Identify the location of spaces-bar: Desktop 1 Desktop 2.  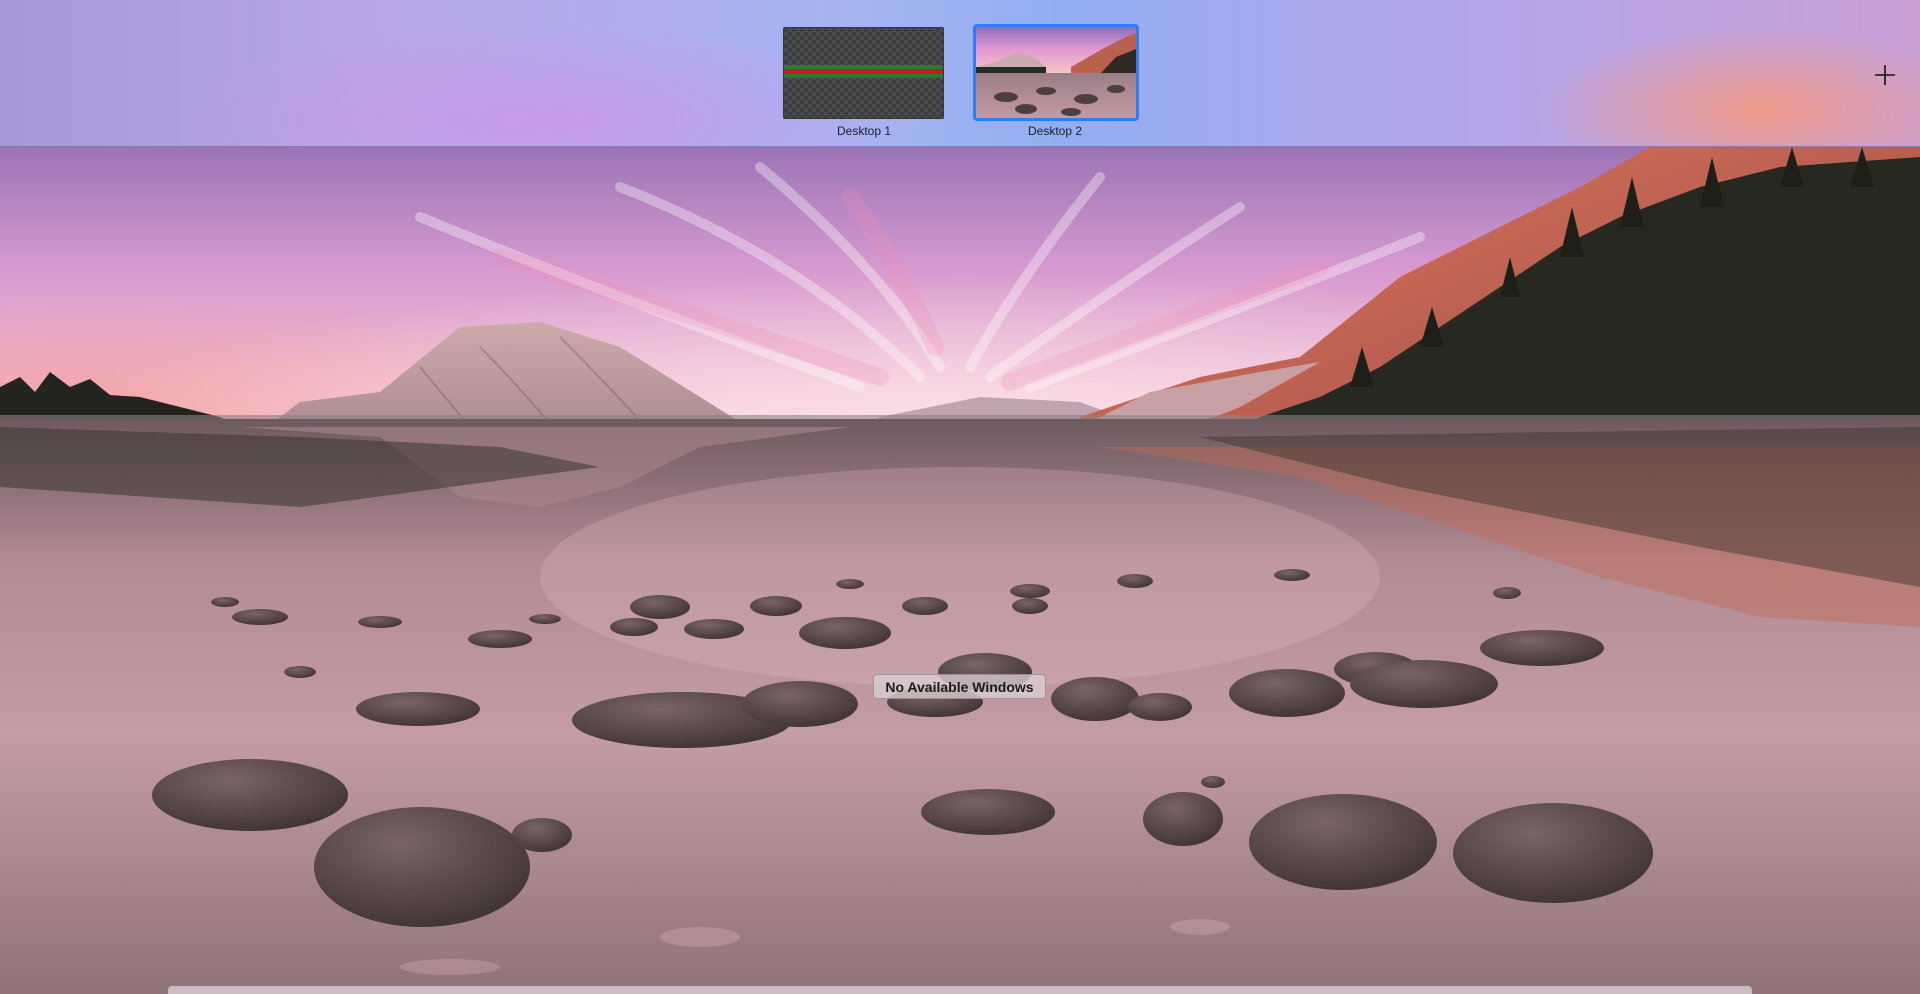
(960, 73).